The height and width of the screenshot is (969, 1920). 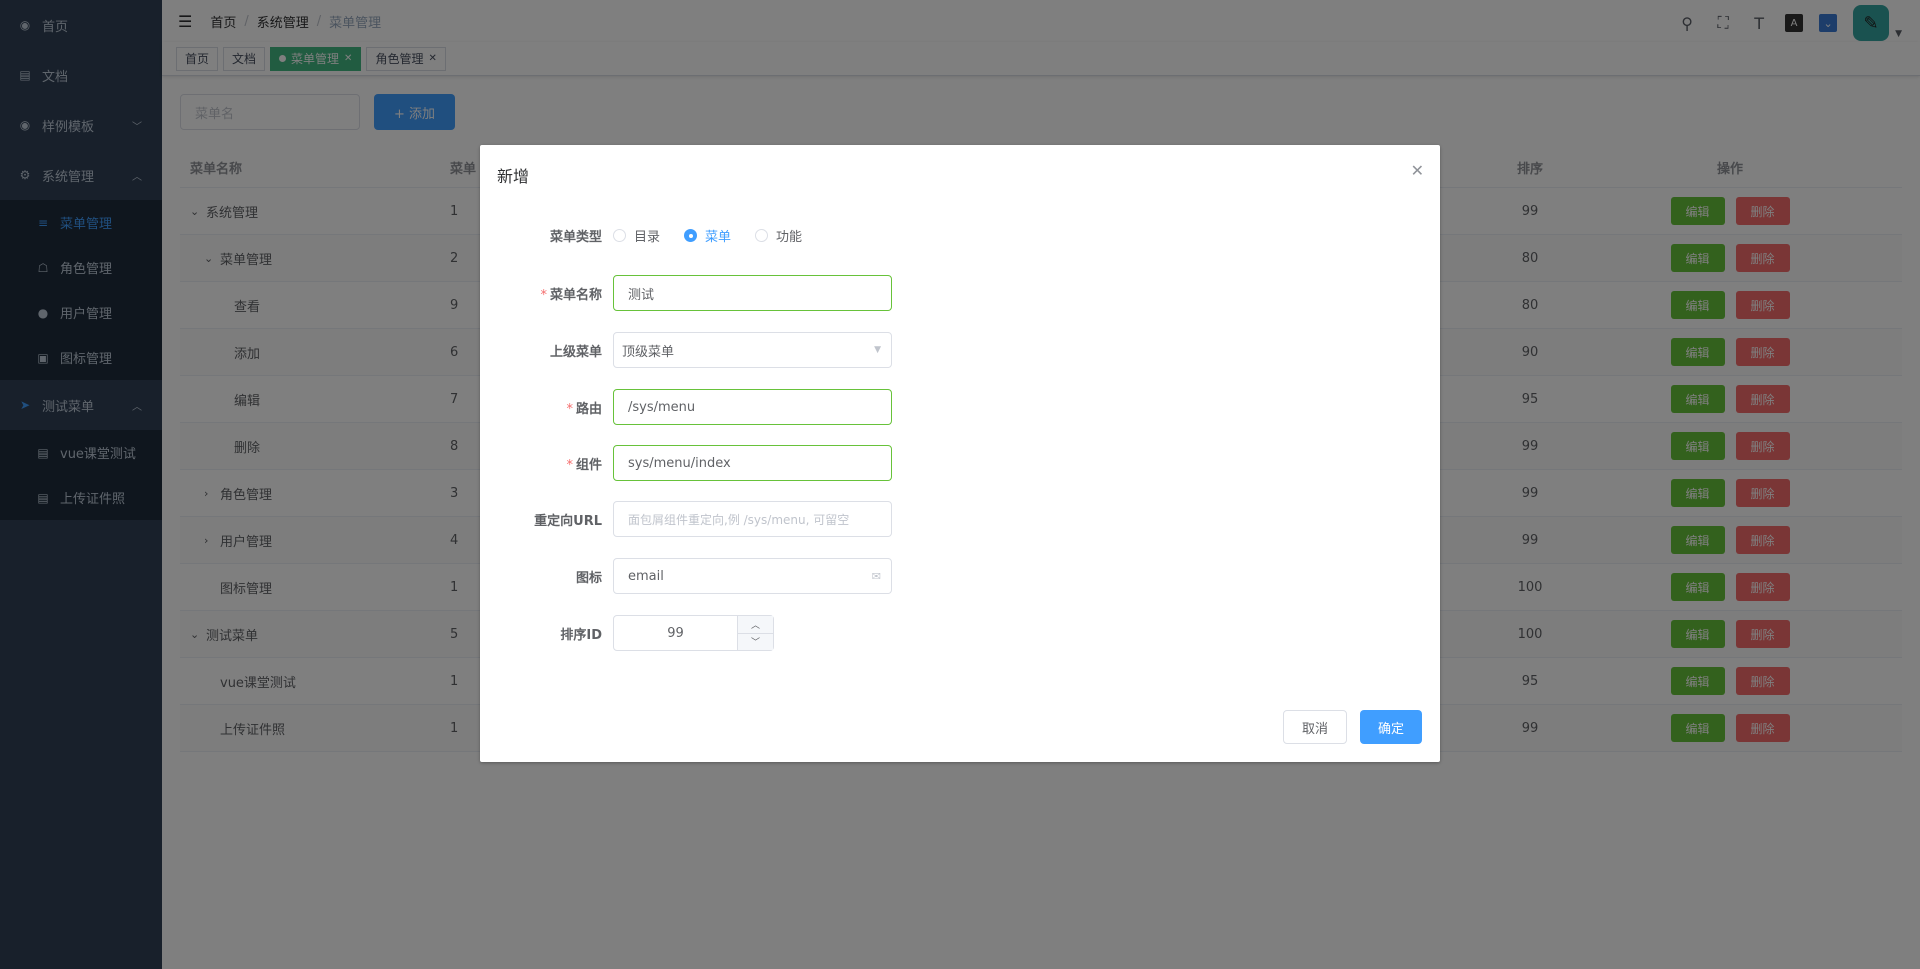 What do you see at coordinates (752, 293) in the screenshot?
I see `menu-name-input: 测试` at bounding box center [752, 293].